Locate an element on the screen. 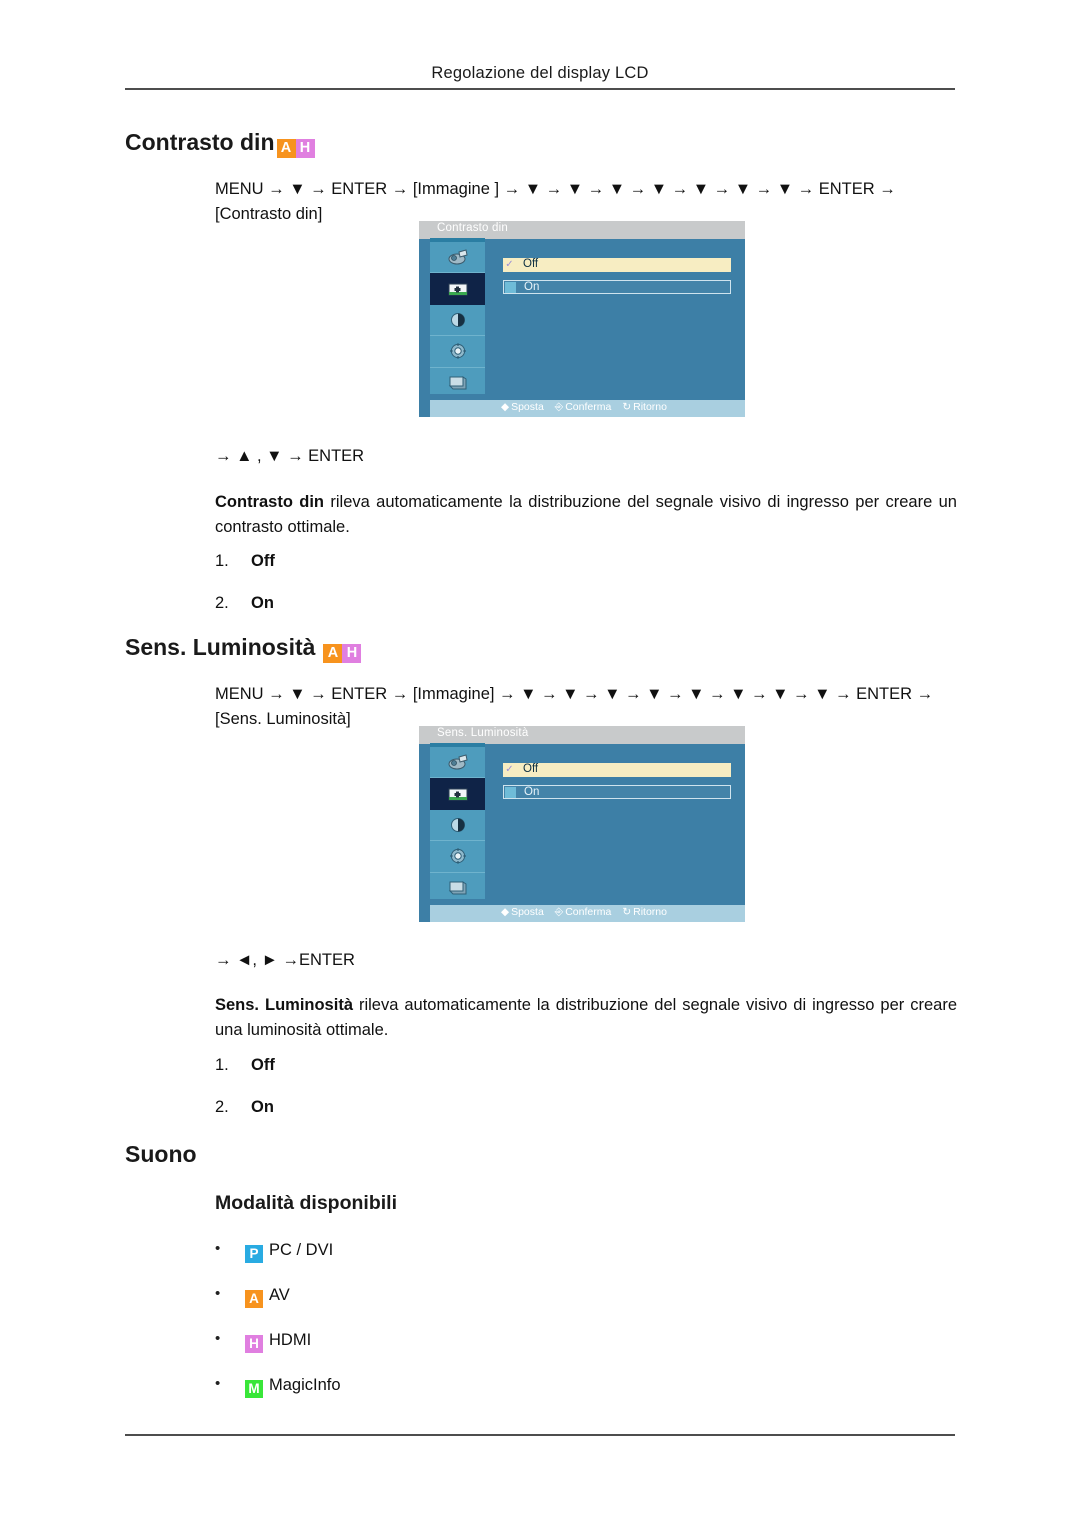 The height and width of the screenshot is (1527, 1080). mode-label: PC / DVI is located at coordinates (301, 1250).